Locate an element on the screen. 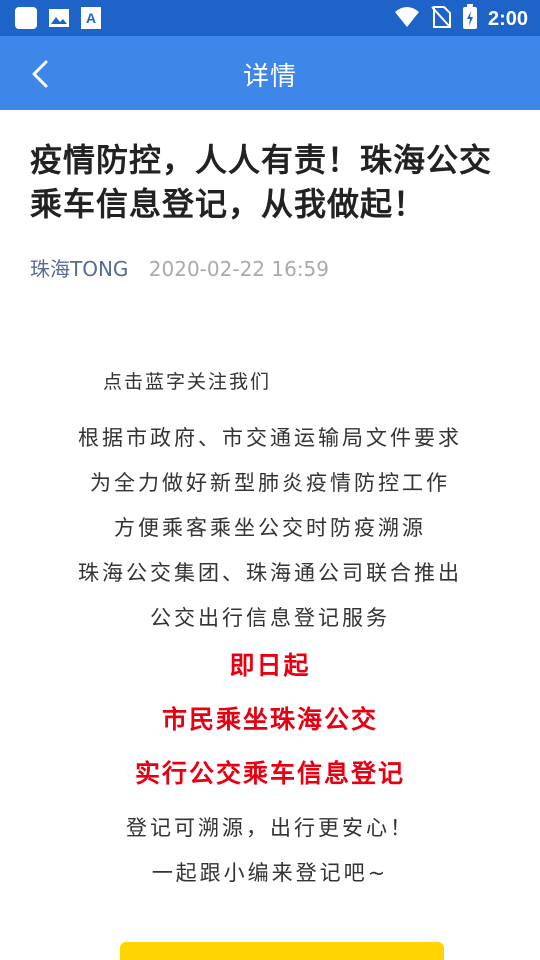 The image size is (540, 960). follow-prompt: 点击蓝字关注我们 is located at coordinates (187, 382).